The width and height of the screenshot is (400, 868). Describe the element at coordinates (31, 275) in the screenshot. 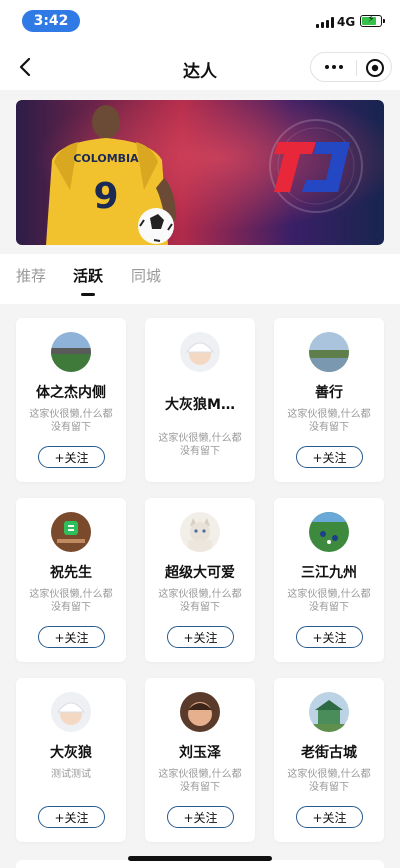

I see `tab-recommend: 推荐` at that location.